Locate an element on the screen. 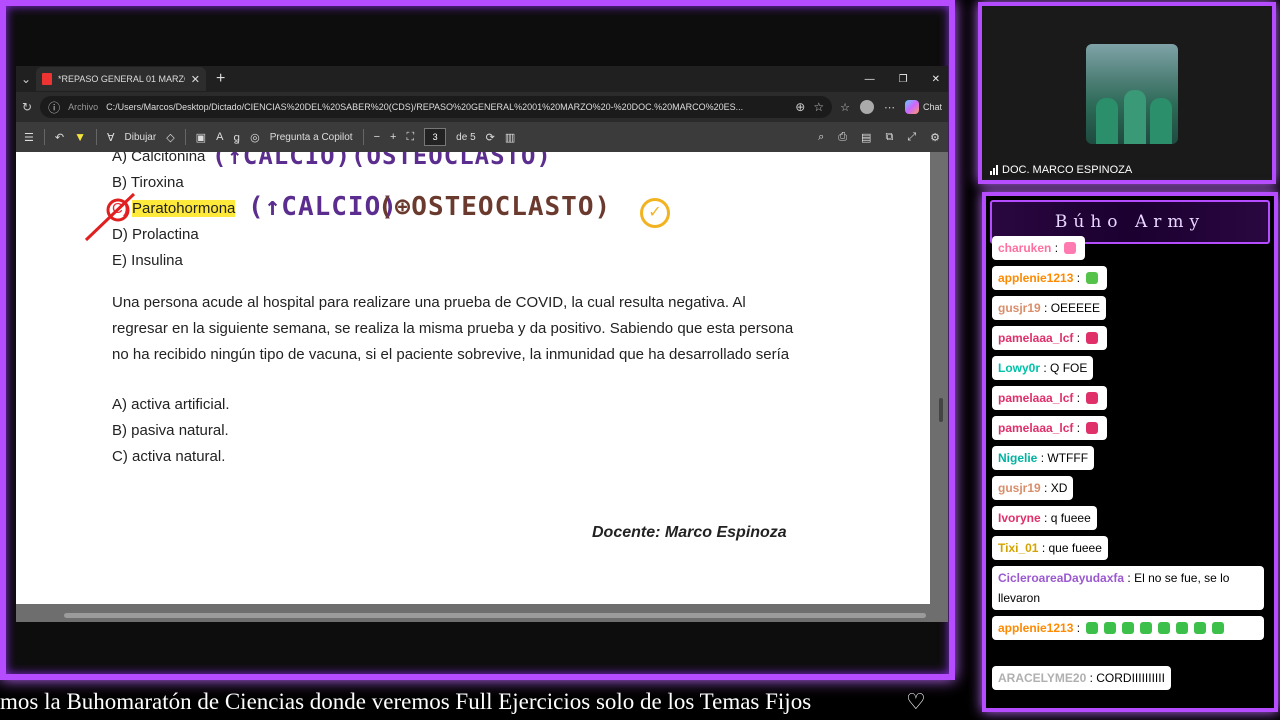  chat-username: Lowy0r is located at coordinates (1019, 368).